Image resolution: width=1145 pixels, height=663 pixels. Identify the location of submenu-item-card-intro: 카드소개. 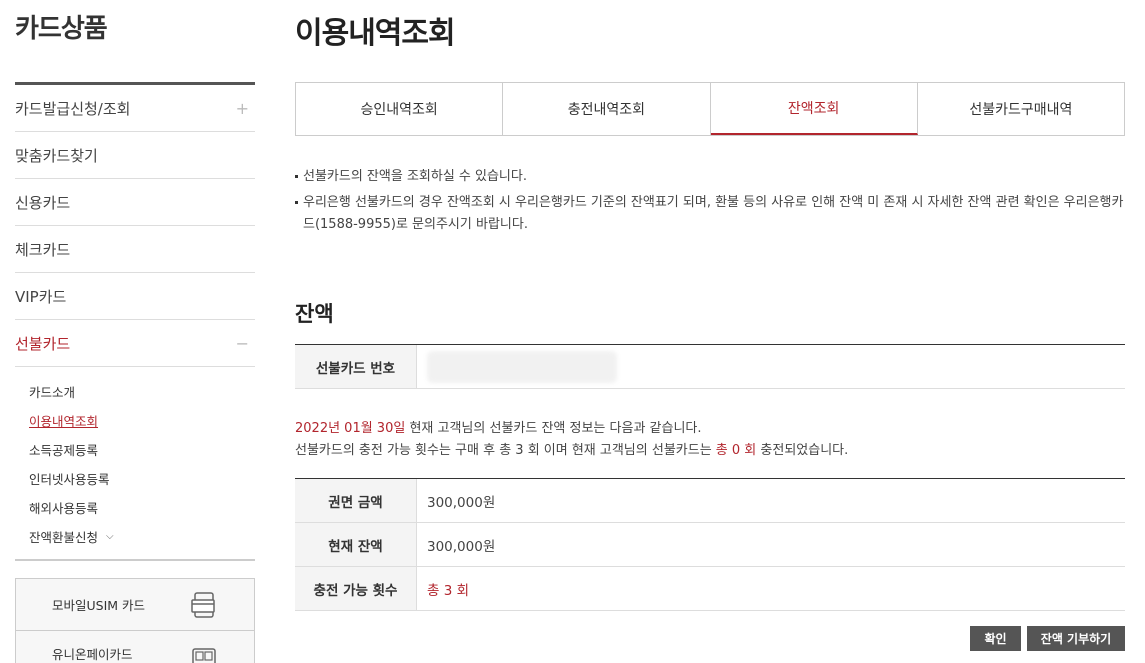
(142, 391).